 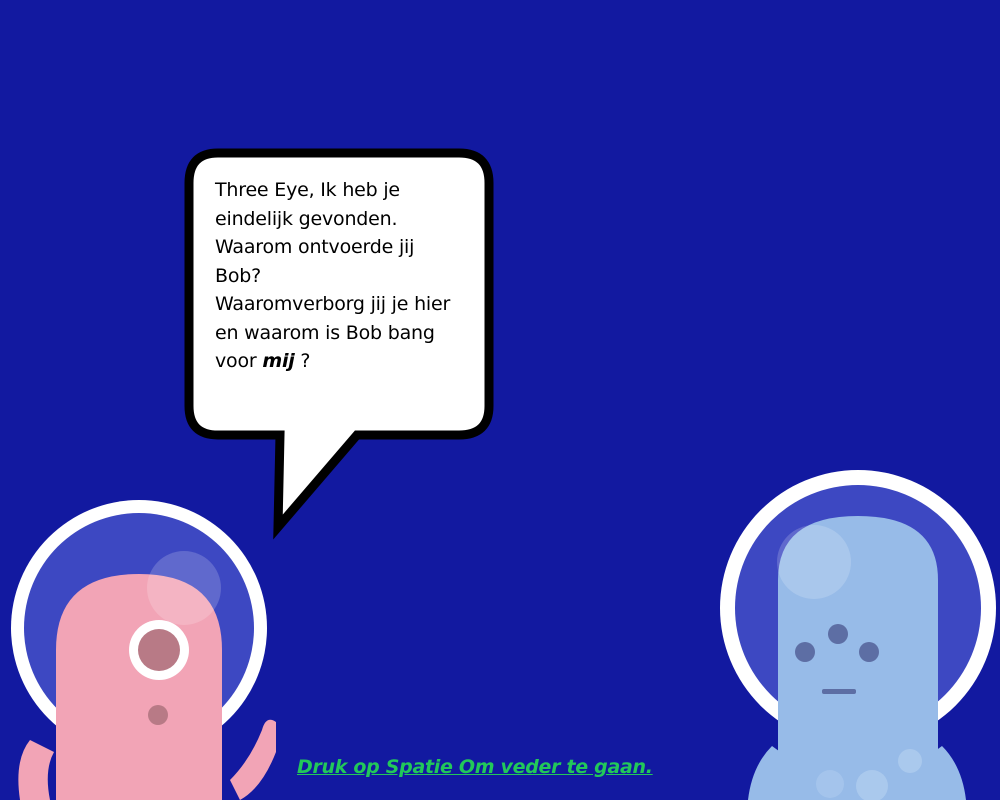 I want to click on pink-alien-mouth, so click(x=158, y=715).